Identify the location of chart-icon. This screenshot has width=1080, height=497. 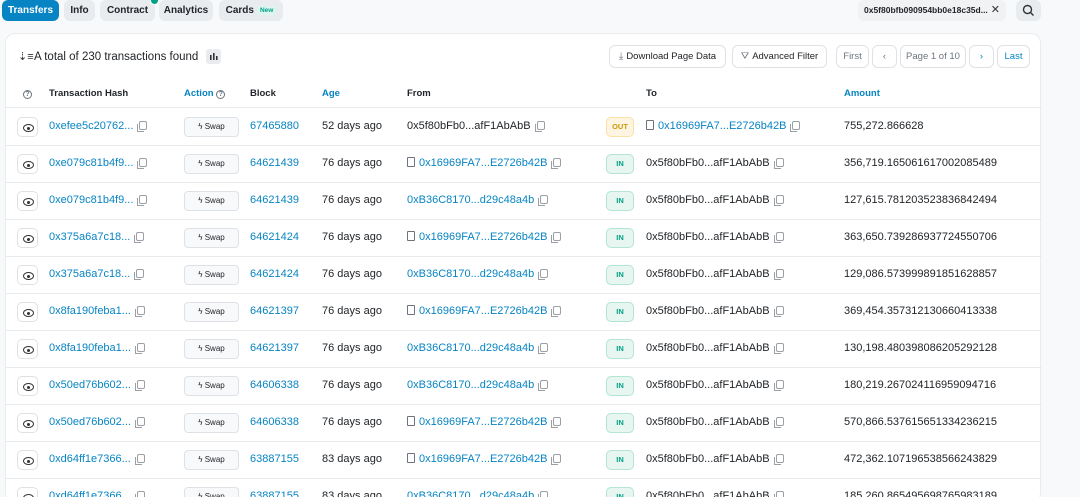
(214, 56).